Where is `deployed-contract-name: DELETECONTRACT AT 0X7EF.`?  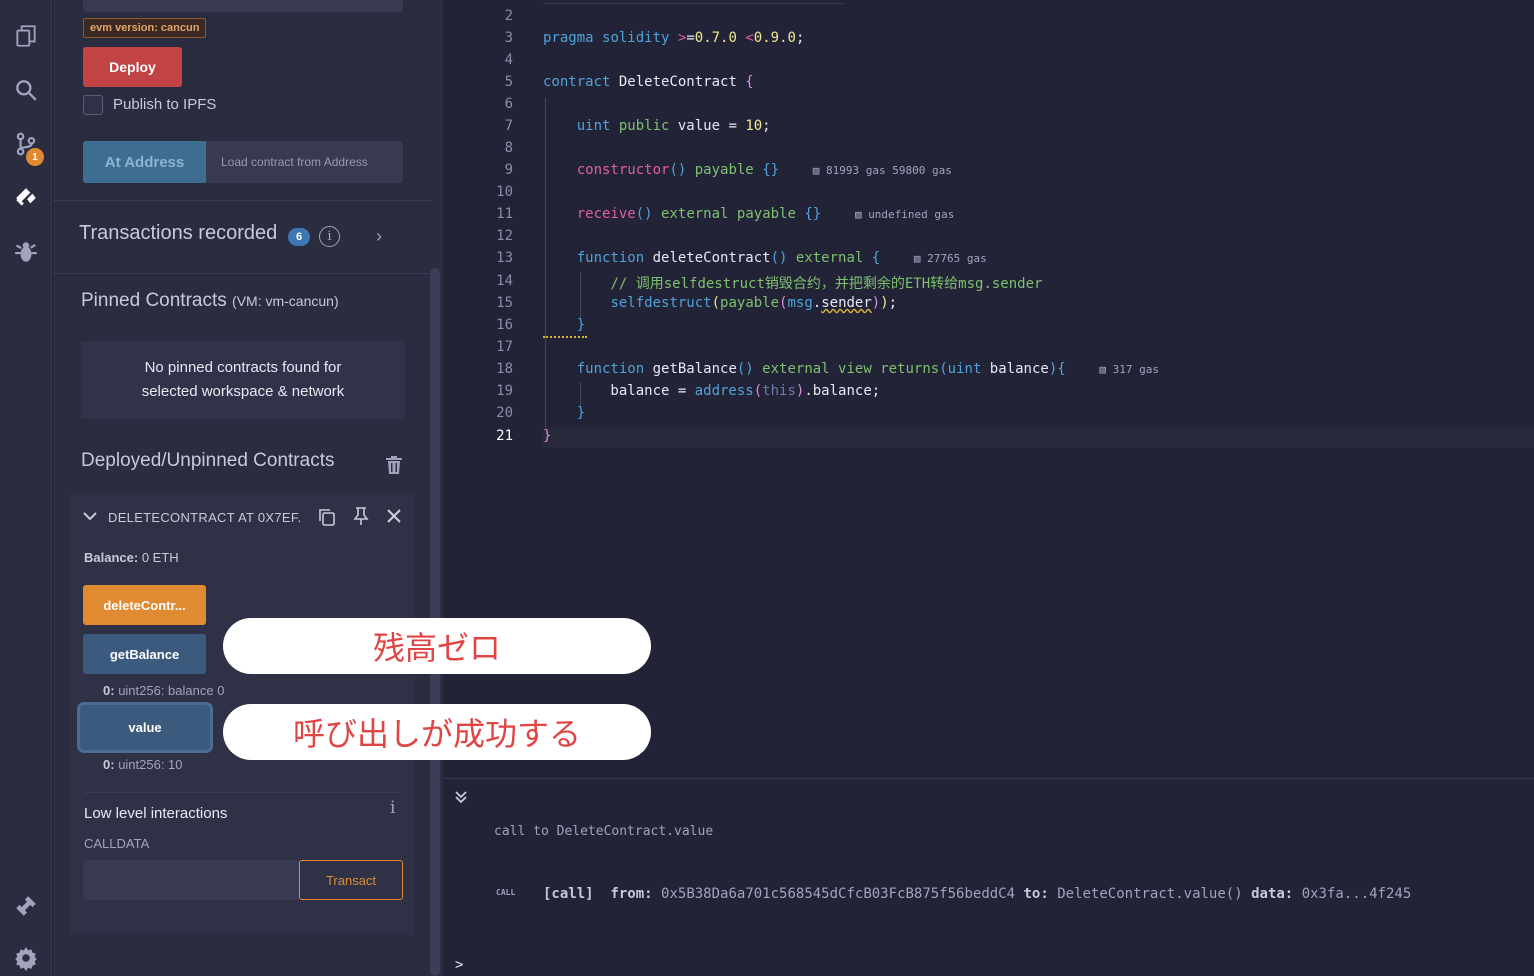 deployed-contract-name: DELETECONTRACT AT 0X7EF. is located at coordinates (205, 517).